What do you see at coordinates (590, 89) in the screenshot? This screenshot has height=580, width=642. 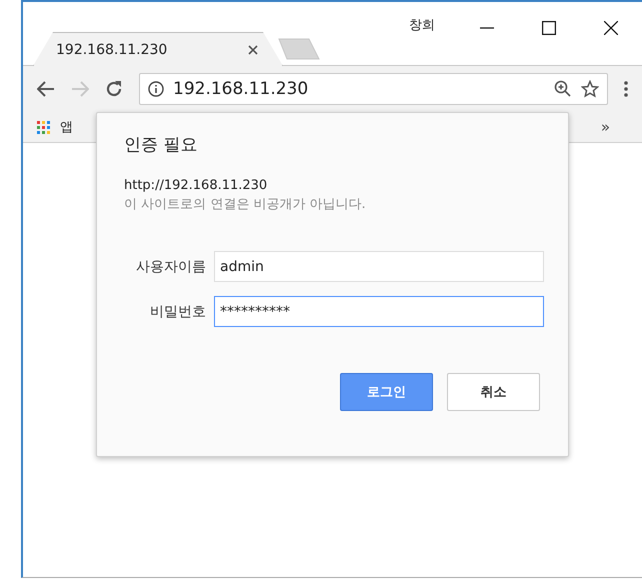 I see `star-icon` at bounding box center [590, 89].